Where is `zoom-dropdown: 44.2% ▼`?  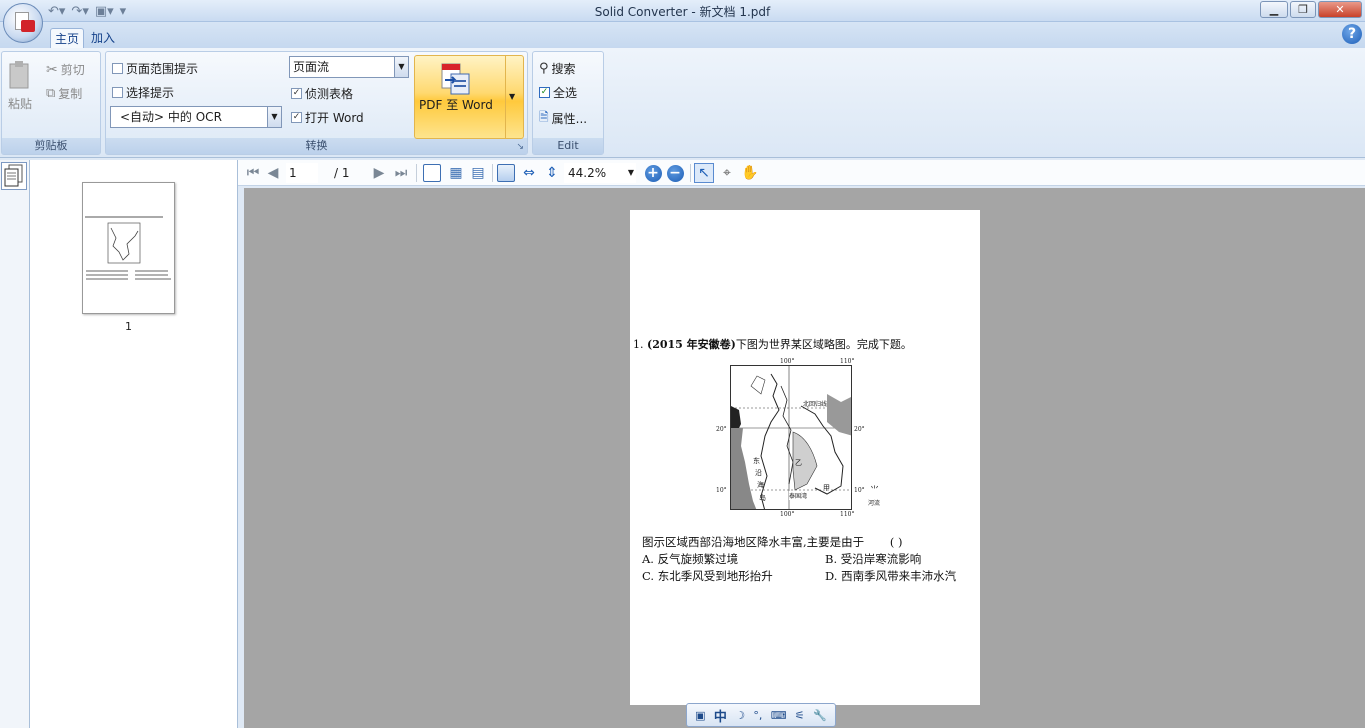 zoom-dropdown: 44.2% ▼ is located at coordinates (600, 173).